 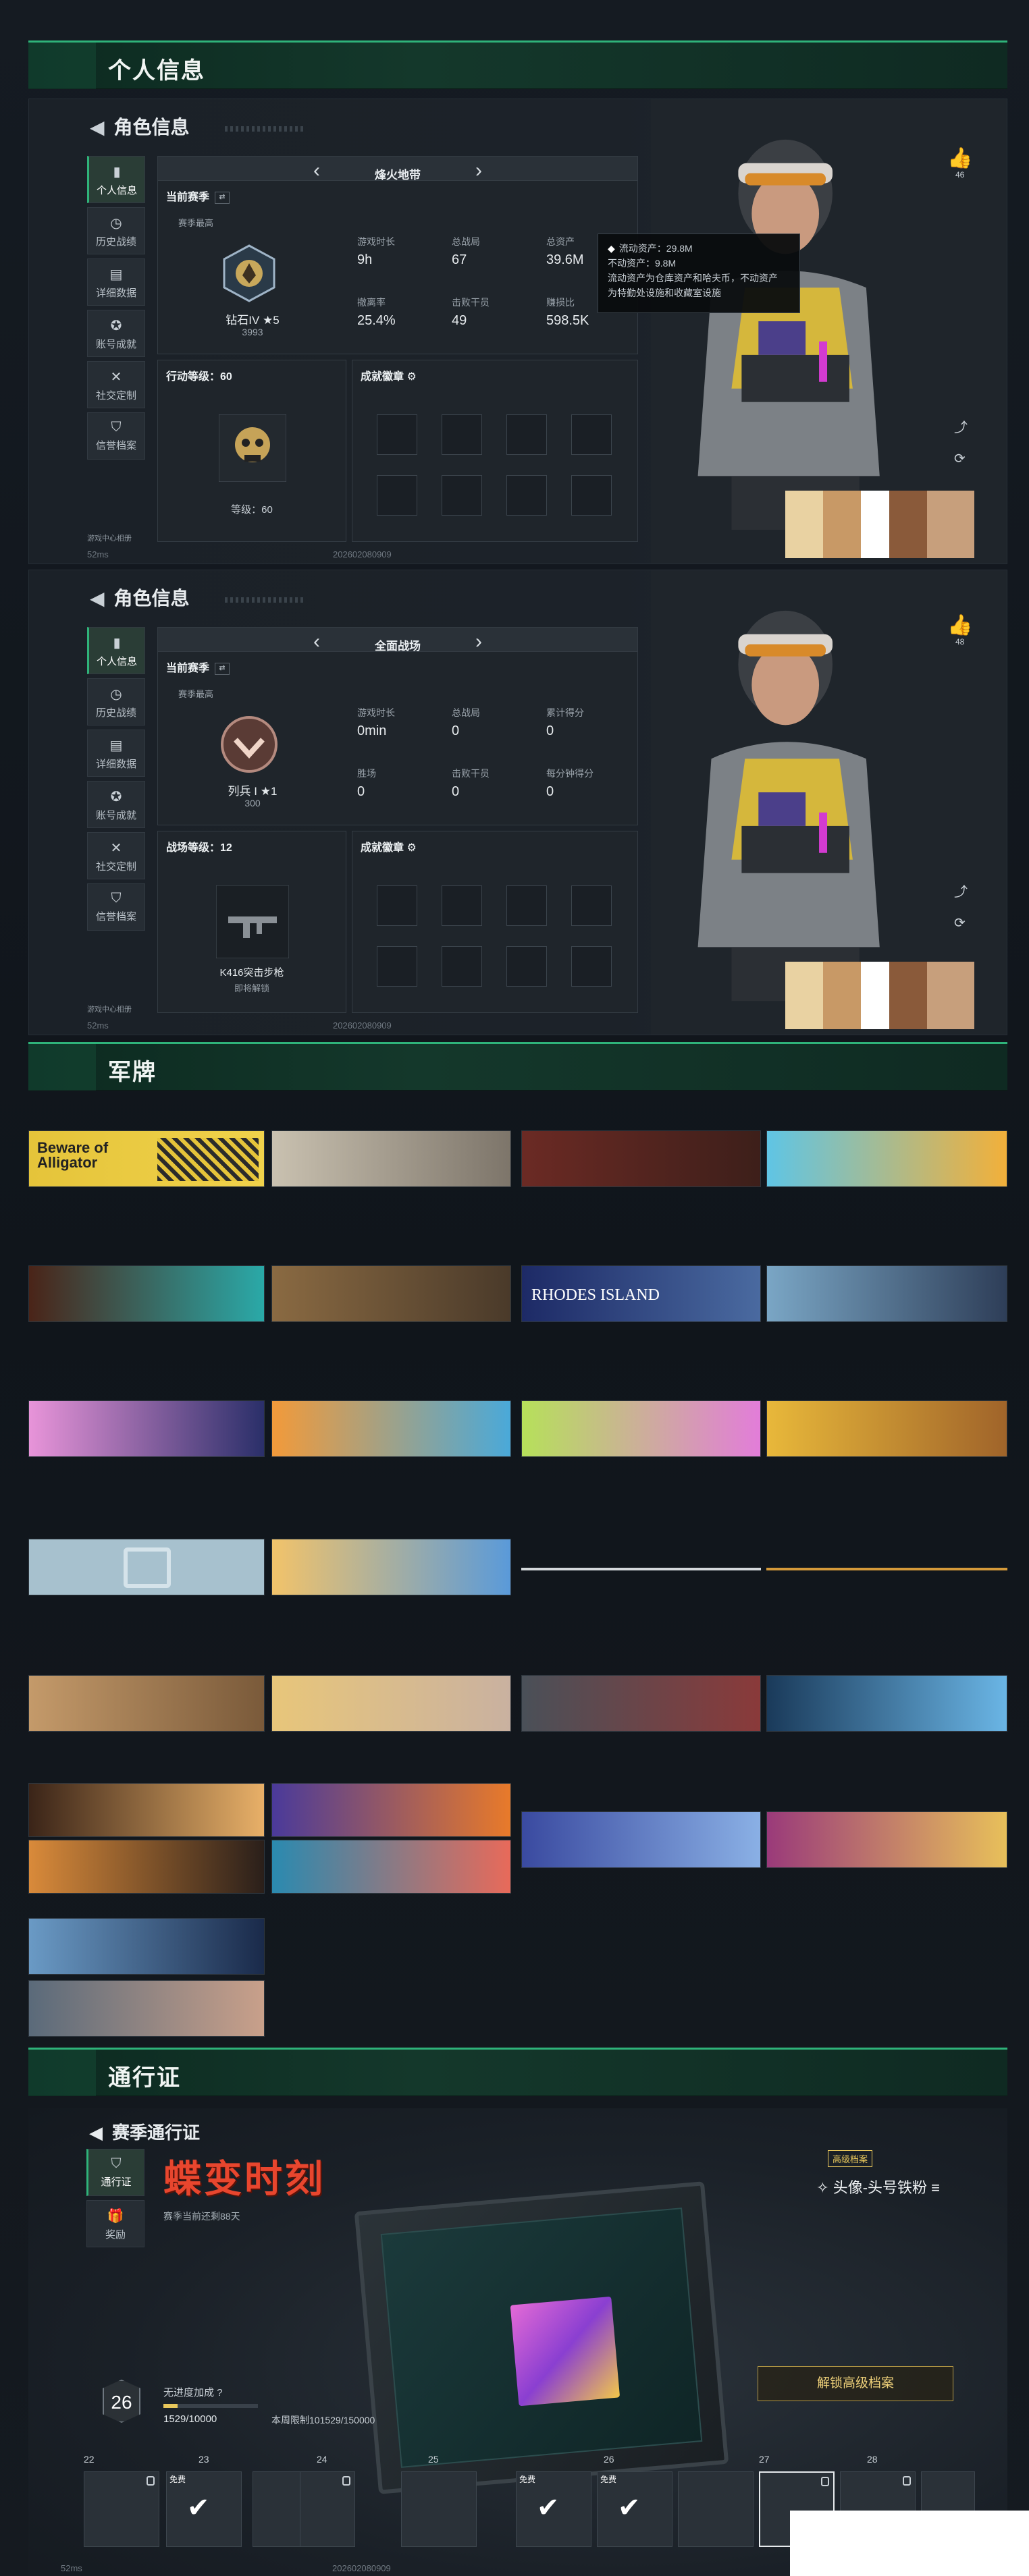 I want to click on side-nav: ▮ 个人信息 ◷ 历史战绩 ▤ 详细数据 ✪ 账号成就 ✕ 社交定制 ⛉ 信誉档案, so click(x=116, y=310).